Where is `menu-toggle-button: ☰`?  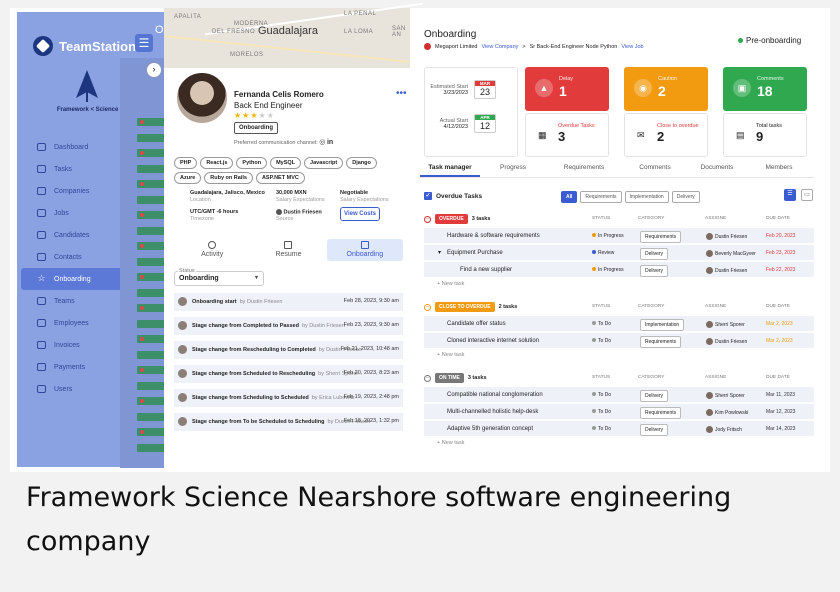 menu-toggle-button: ☰ is located at coordinates (144, 43).